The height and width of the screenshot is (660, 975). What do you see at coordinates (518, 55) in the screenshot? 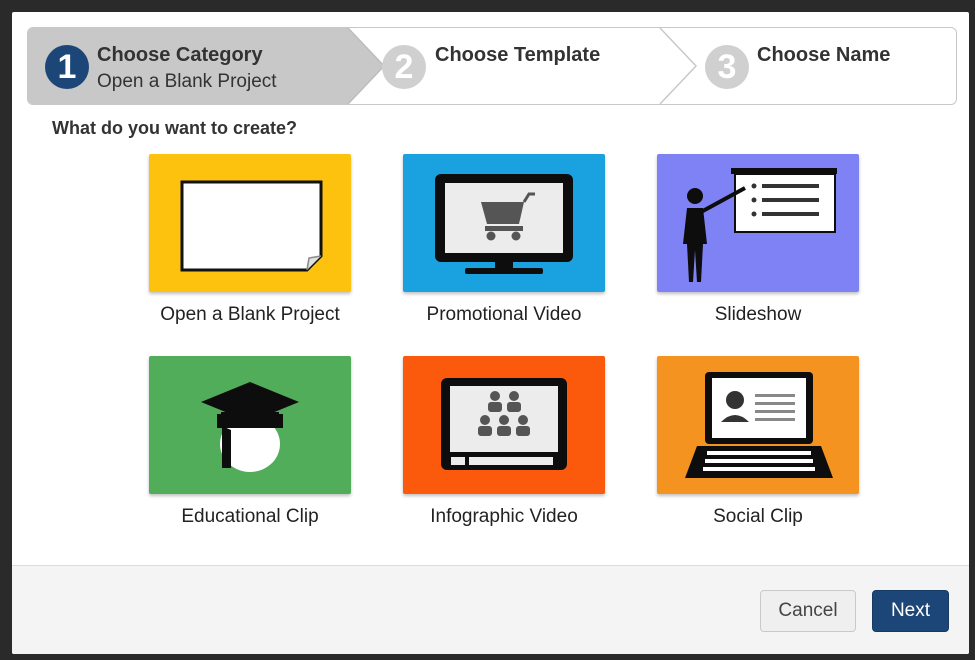
I see `step-title: Choose Template` at bounding box center [518, 55].